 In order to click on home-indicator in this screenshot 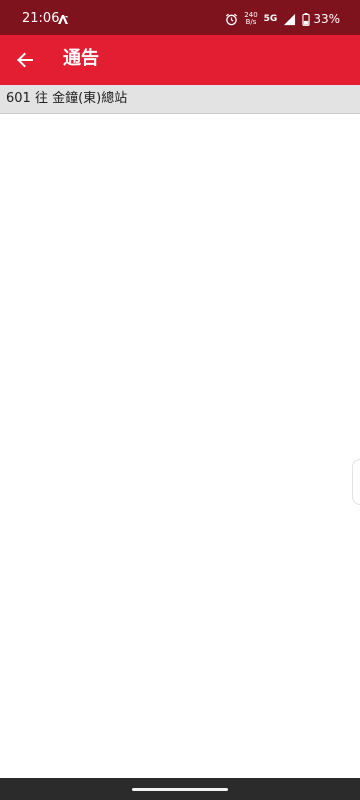, I will do `click(180, 789)`.